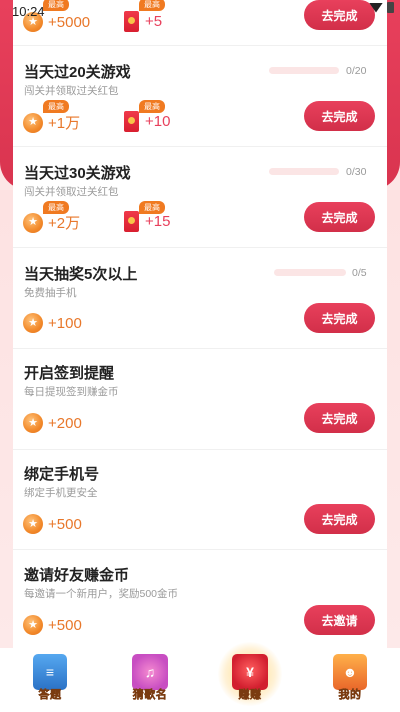  Describe the element at coordinates (77, 72) in the screenshot. I see `task-title: 当天过20关游戏` at that location.